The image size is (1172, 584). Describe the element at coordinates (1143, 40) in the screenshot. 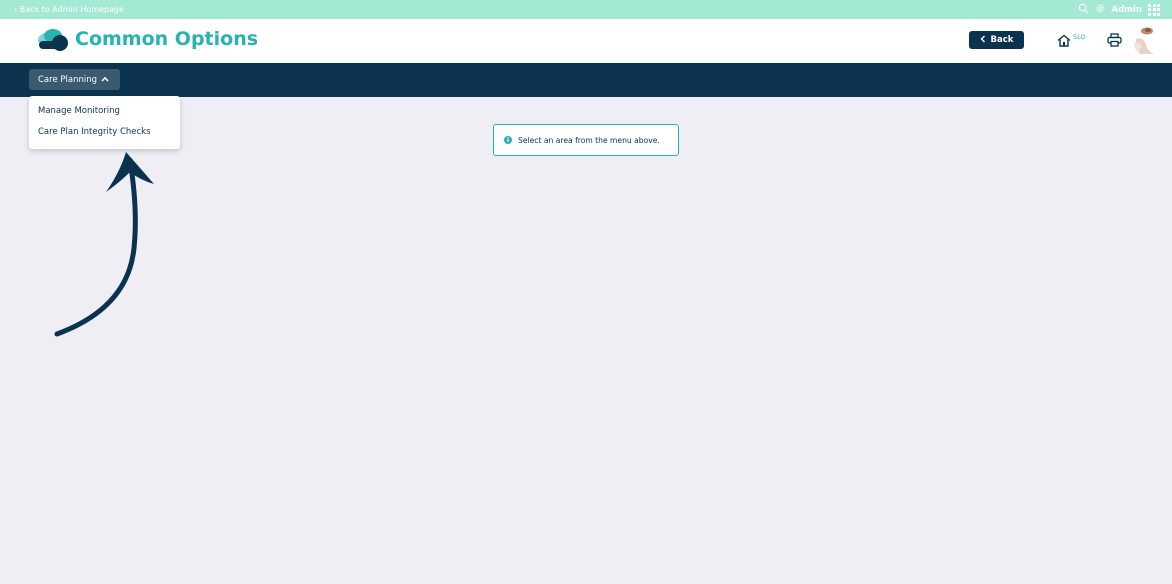

I see `user-avatar` at that location.